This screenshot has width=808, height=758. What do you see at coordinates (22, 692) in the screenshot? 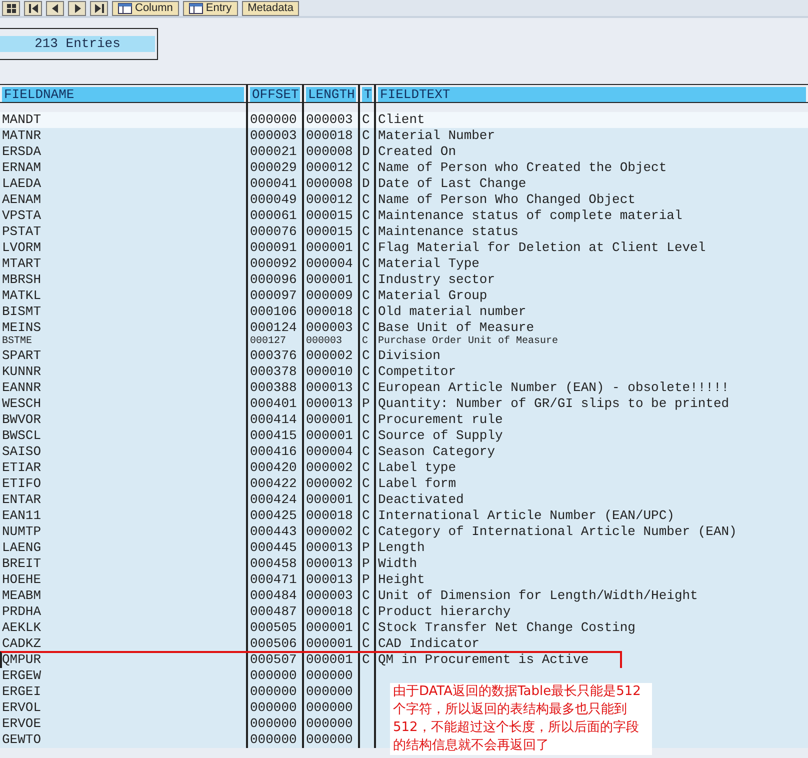
I see `table-cell: ERGEI` at bounding box center [22, 692].